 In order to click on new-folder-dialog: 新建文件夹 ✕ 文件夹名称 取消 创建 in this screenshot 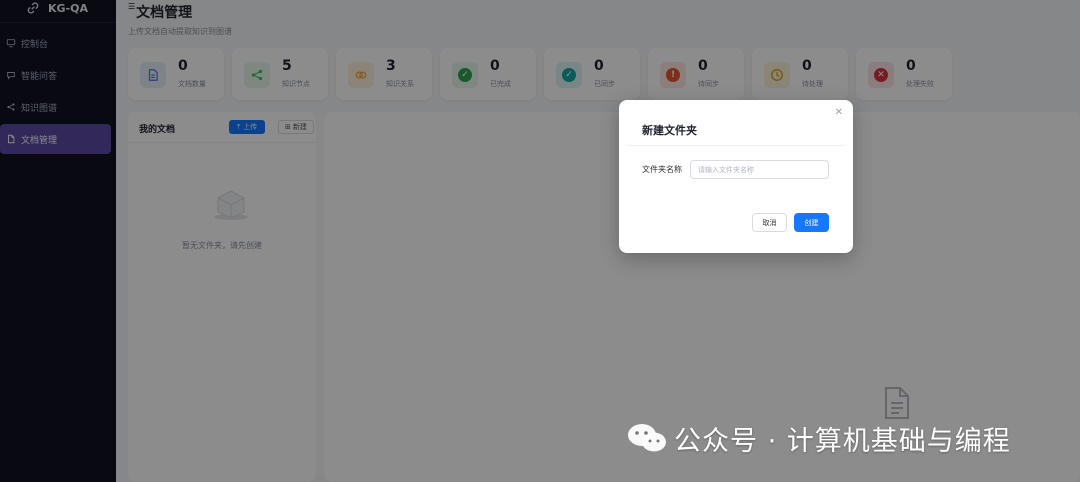, I will do `click(736, 176)`.